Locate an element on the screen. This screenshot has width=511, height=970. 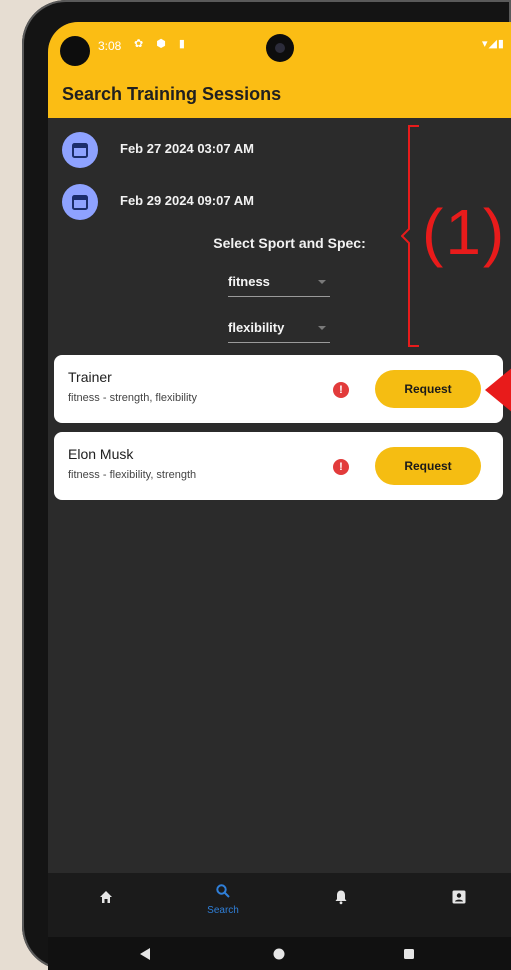
signal-battery-icon: ▾◢▮ is located at coordinates (493, 44).